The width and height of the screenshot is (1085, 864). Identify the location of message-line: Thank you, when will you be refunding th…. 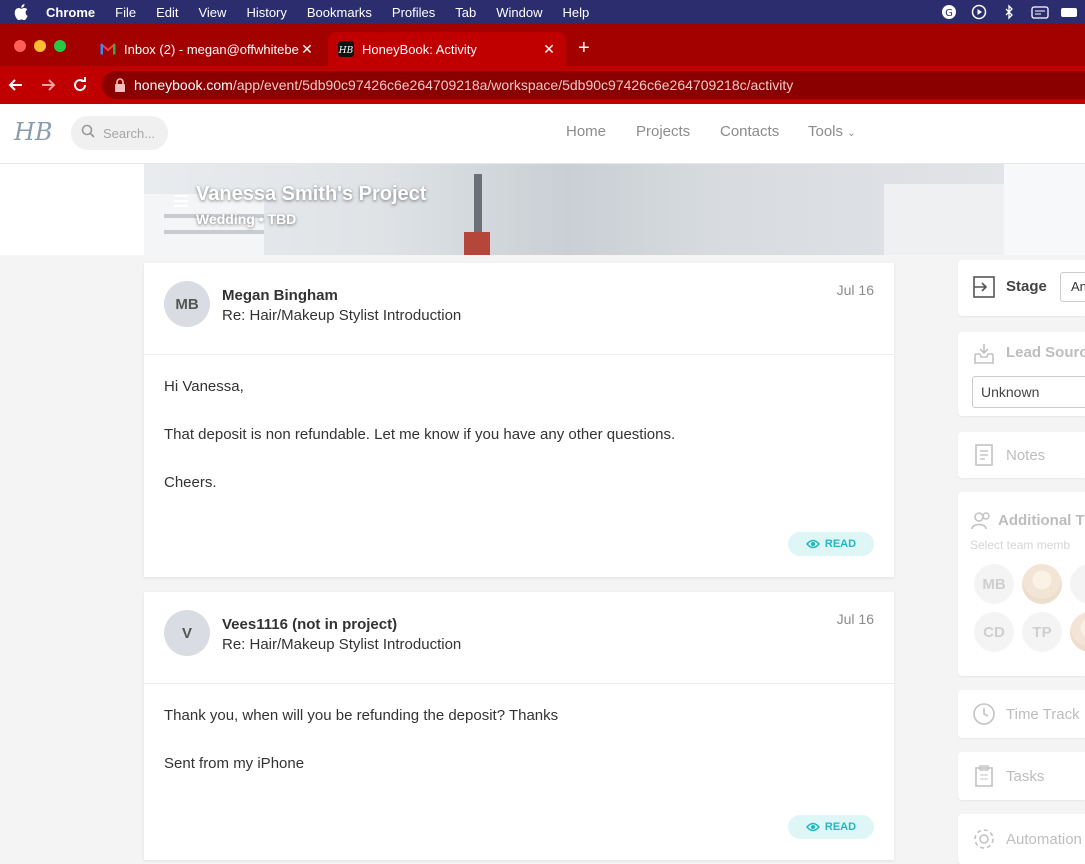
(361, 715).